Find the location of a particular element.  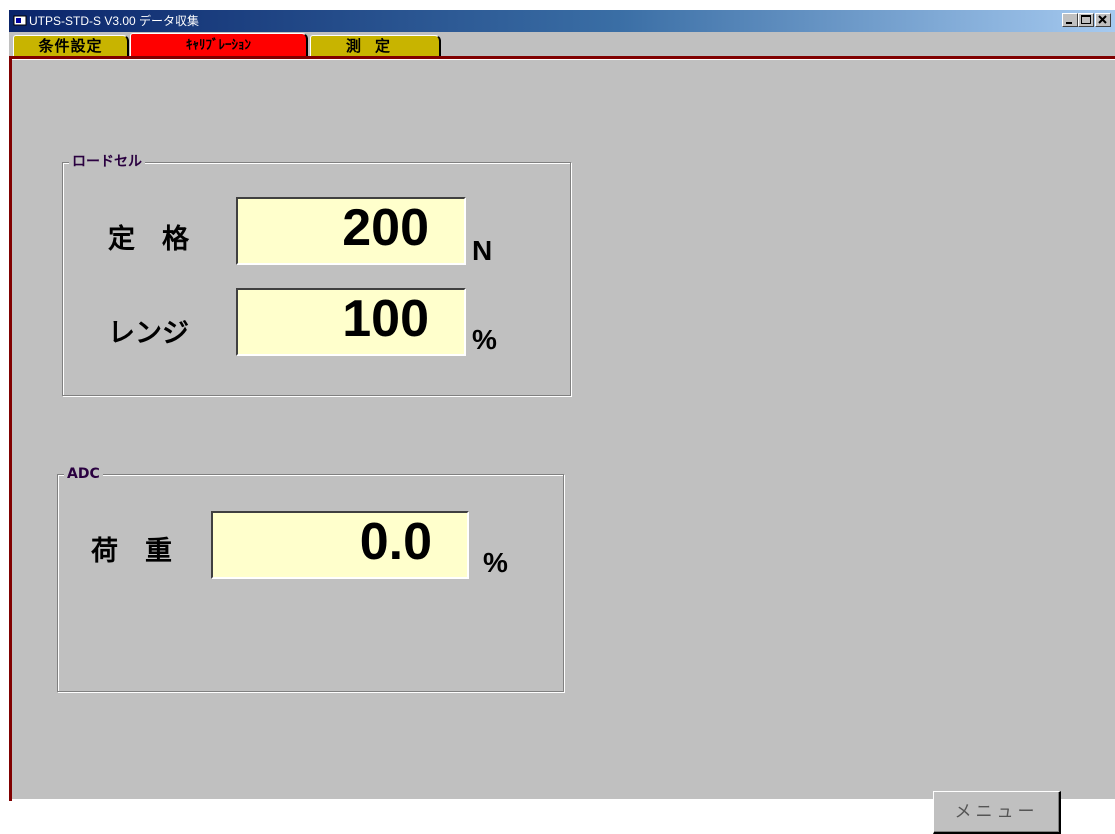

minimize-icon is located at coordinates (1069, 23).